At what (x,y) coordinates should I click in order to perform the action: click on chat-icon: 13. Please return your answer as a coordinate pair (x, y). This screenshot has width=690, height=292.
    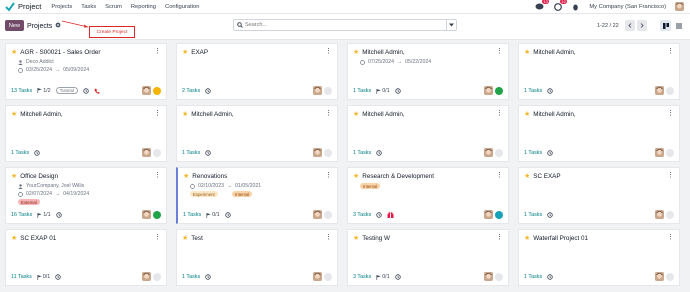
    Looking at the image, I should click on (542, 5).